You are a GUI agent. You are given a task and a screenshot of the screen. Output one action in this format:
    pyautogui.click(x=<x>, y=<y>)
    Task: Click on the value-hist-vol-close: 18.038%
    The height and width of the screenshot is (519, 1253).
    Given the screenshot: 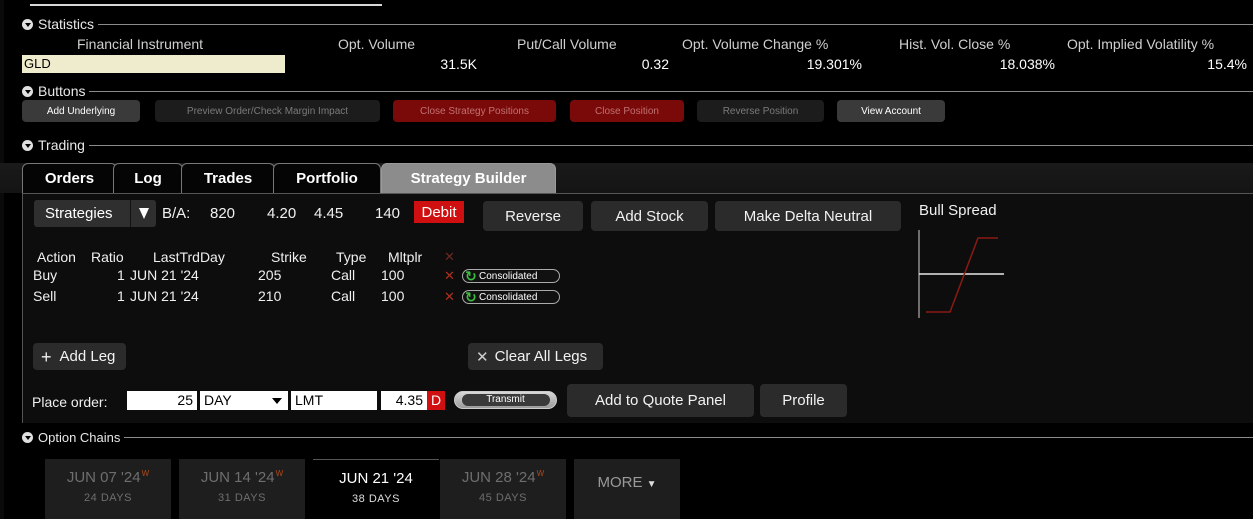 What is the action you would take?
    pyautogui.click(x=1027, y=64)
    